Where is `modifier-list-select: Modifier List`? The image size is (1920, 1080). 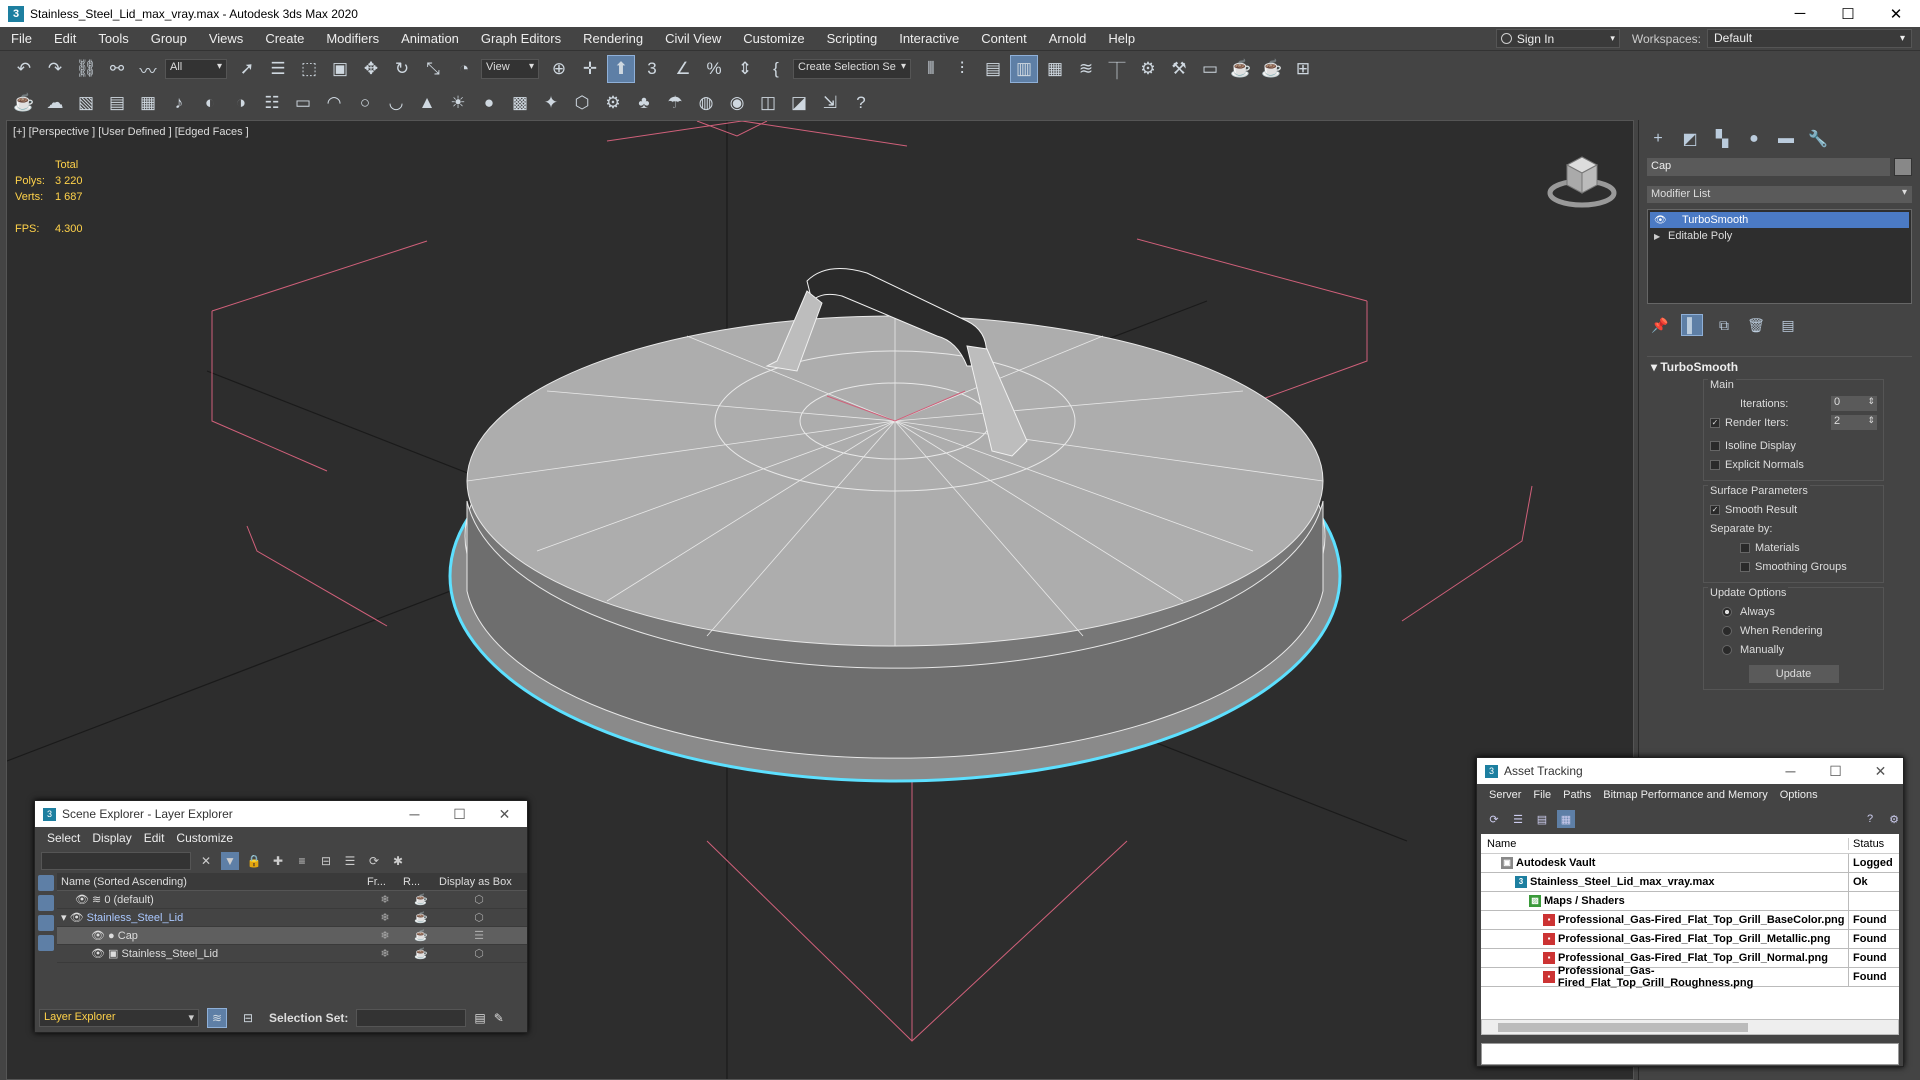 modifier-list-select: Modifier List is located at coordinates (1779, 194).